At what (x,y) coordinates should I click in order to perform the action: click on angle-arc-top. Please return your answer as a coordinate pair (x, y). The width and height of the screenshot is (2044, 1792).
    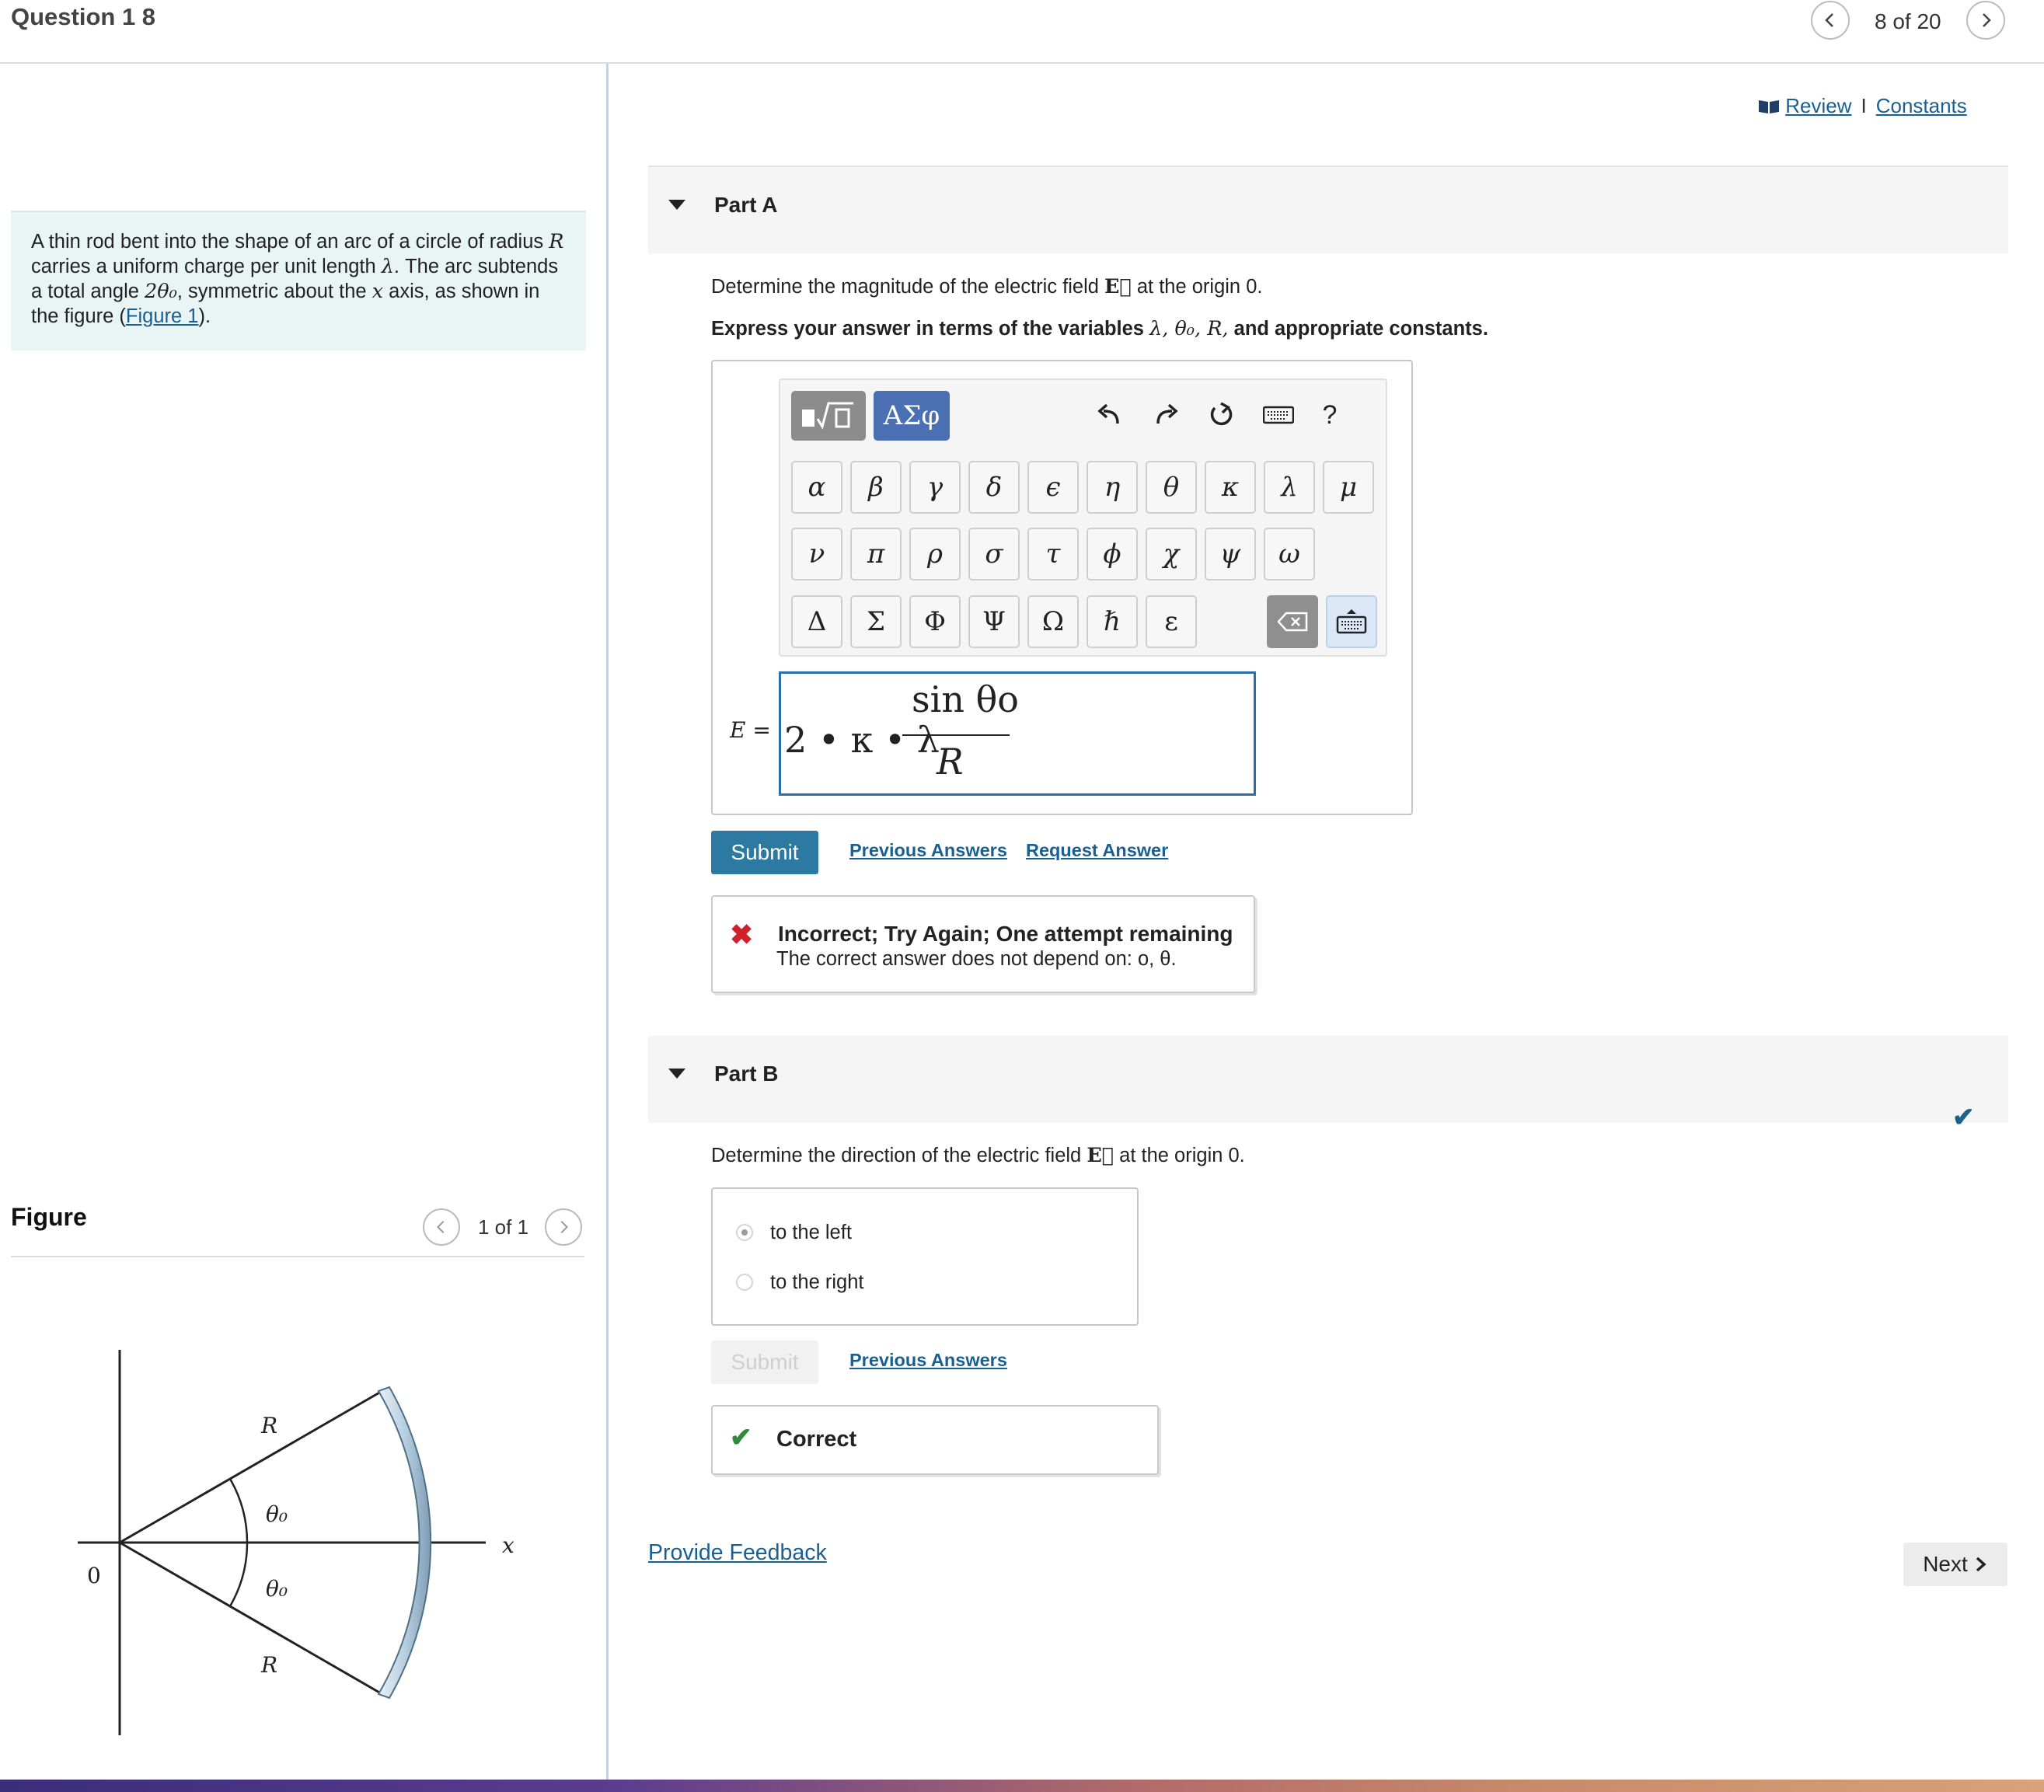
    Looking at the image, I should click on (239, 1511).